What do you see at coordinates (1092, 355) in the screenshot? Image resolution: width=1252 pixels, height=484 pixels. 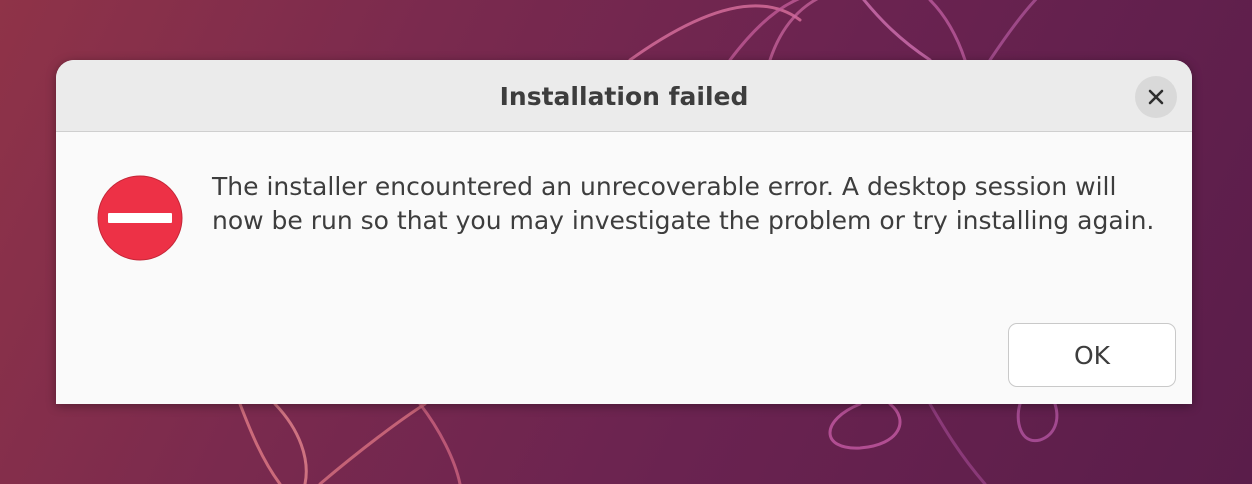 I see `ok-button: OK` at bounding box center [1092, 355].